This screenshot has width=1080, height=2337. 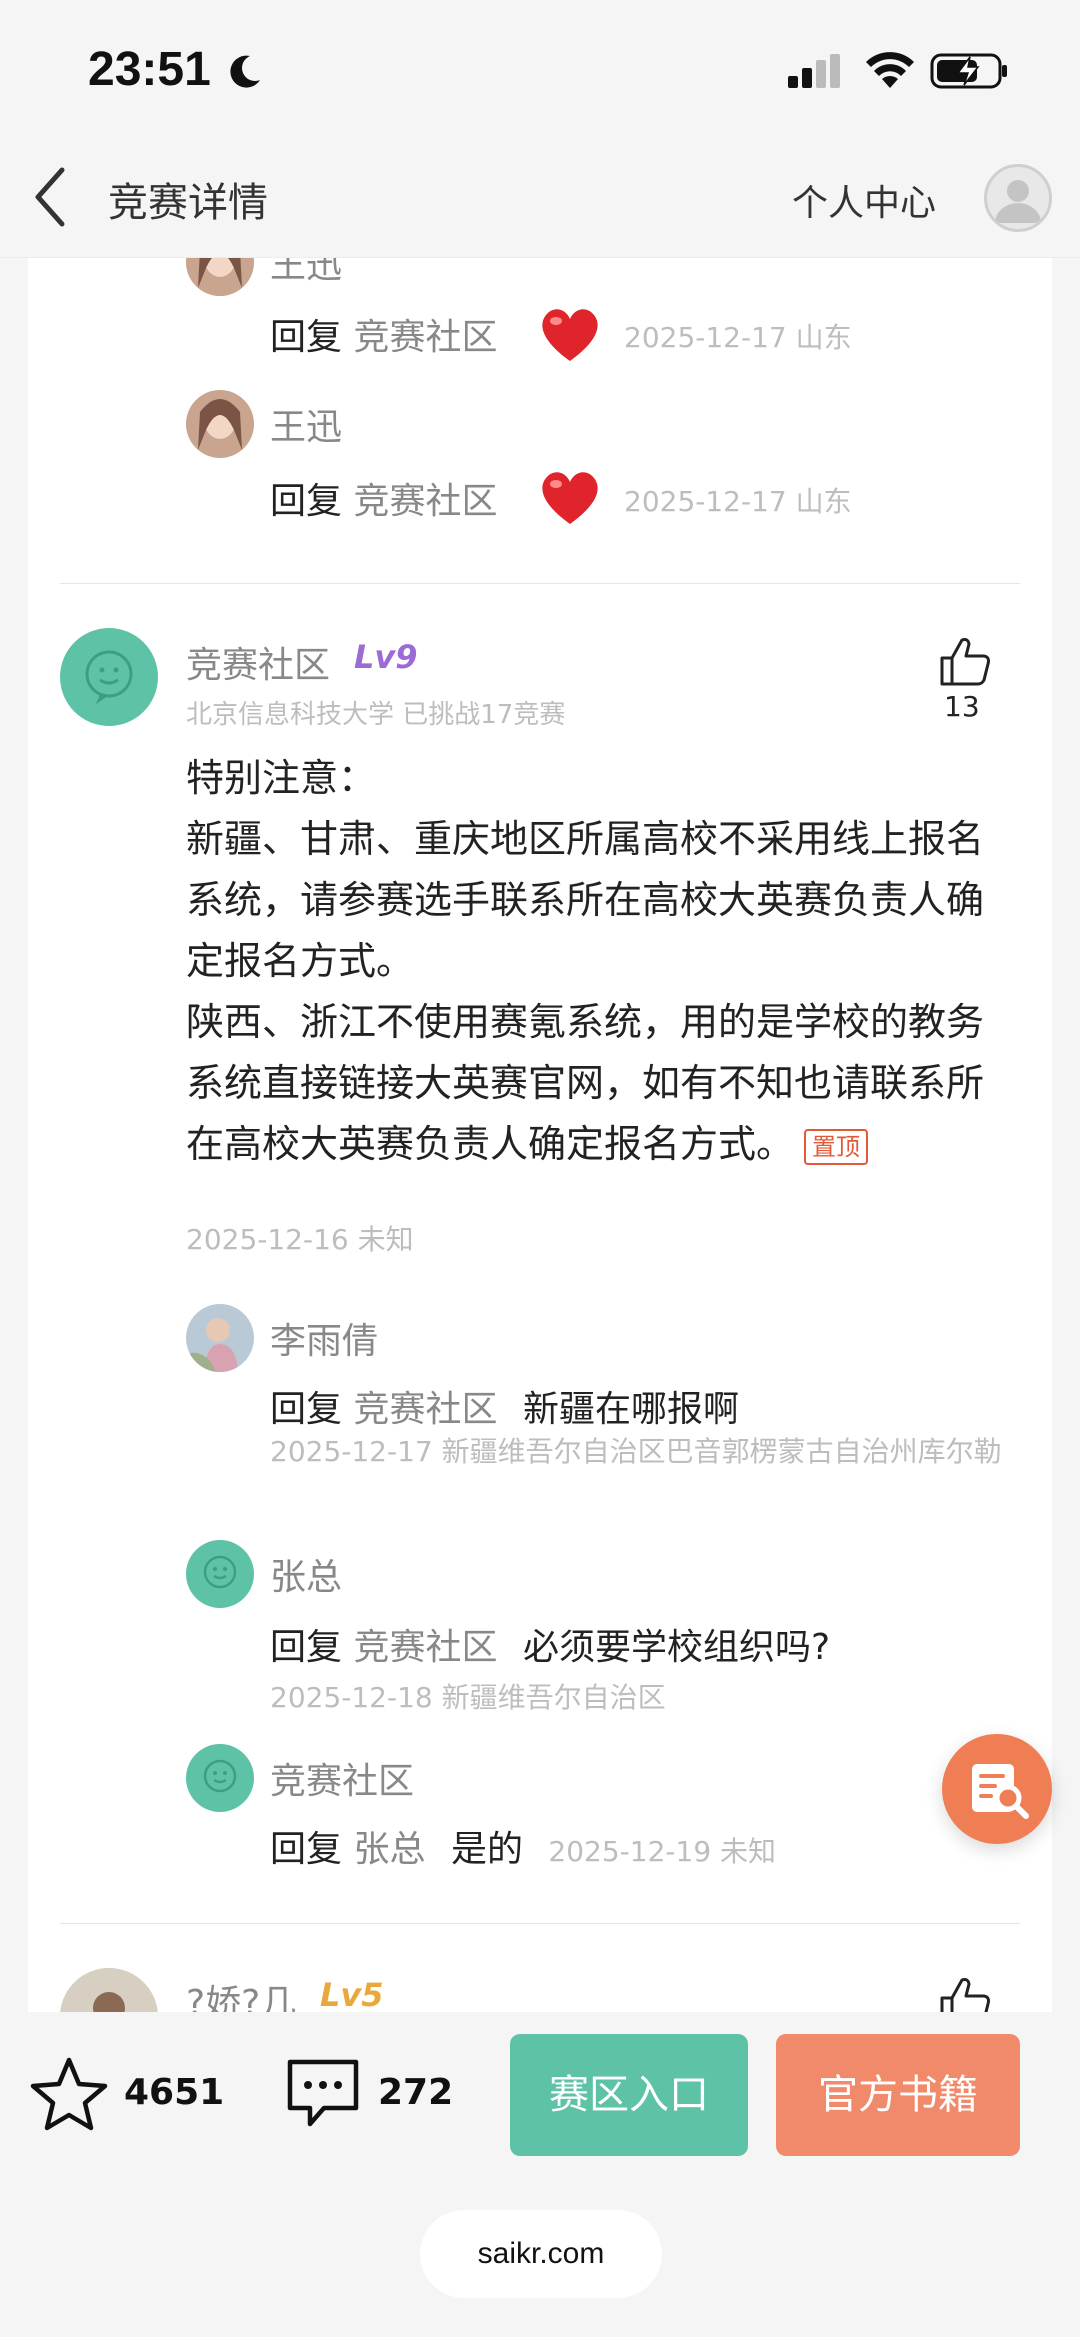 What do you see at coordinates (69, 2094) in the screenshot?
I see `star-icon` at bounding box center [69, 2094].